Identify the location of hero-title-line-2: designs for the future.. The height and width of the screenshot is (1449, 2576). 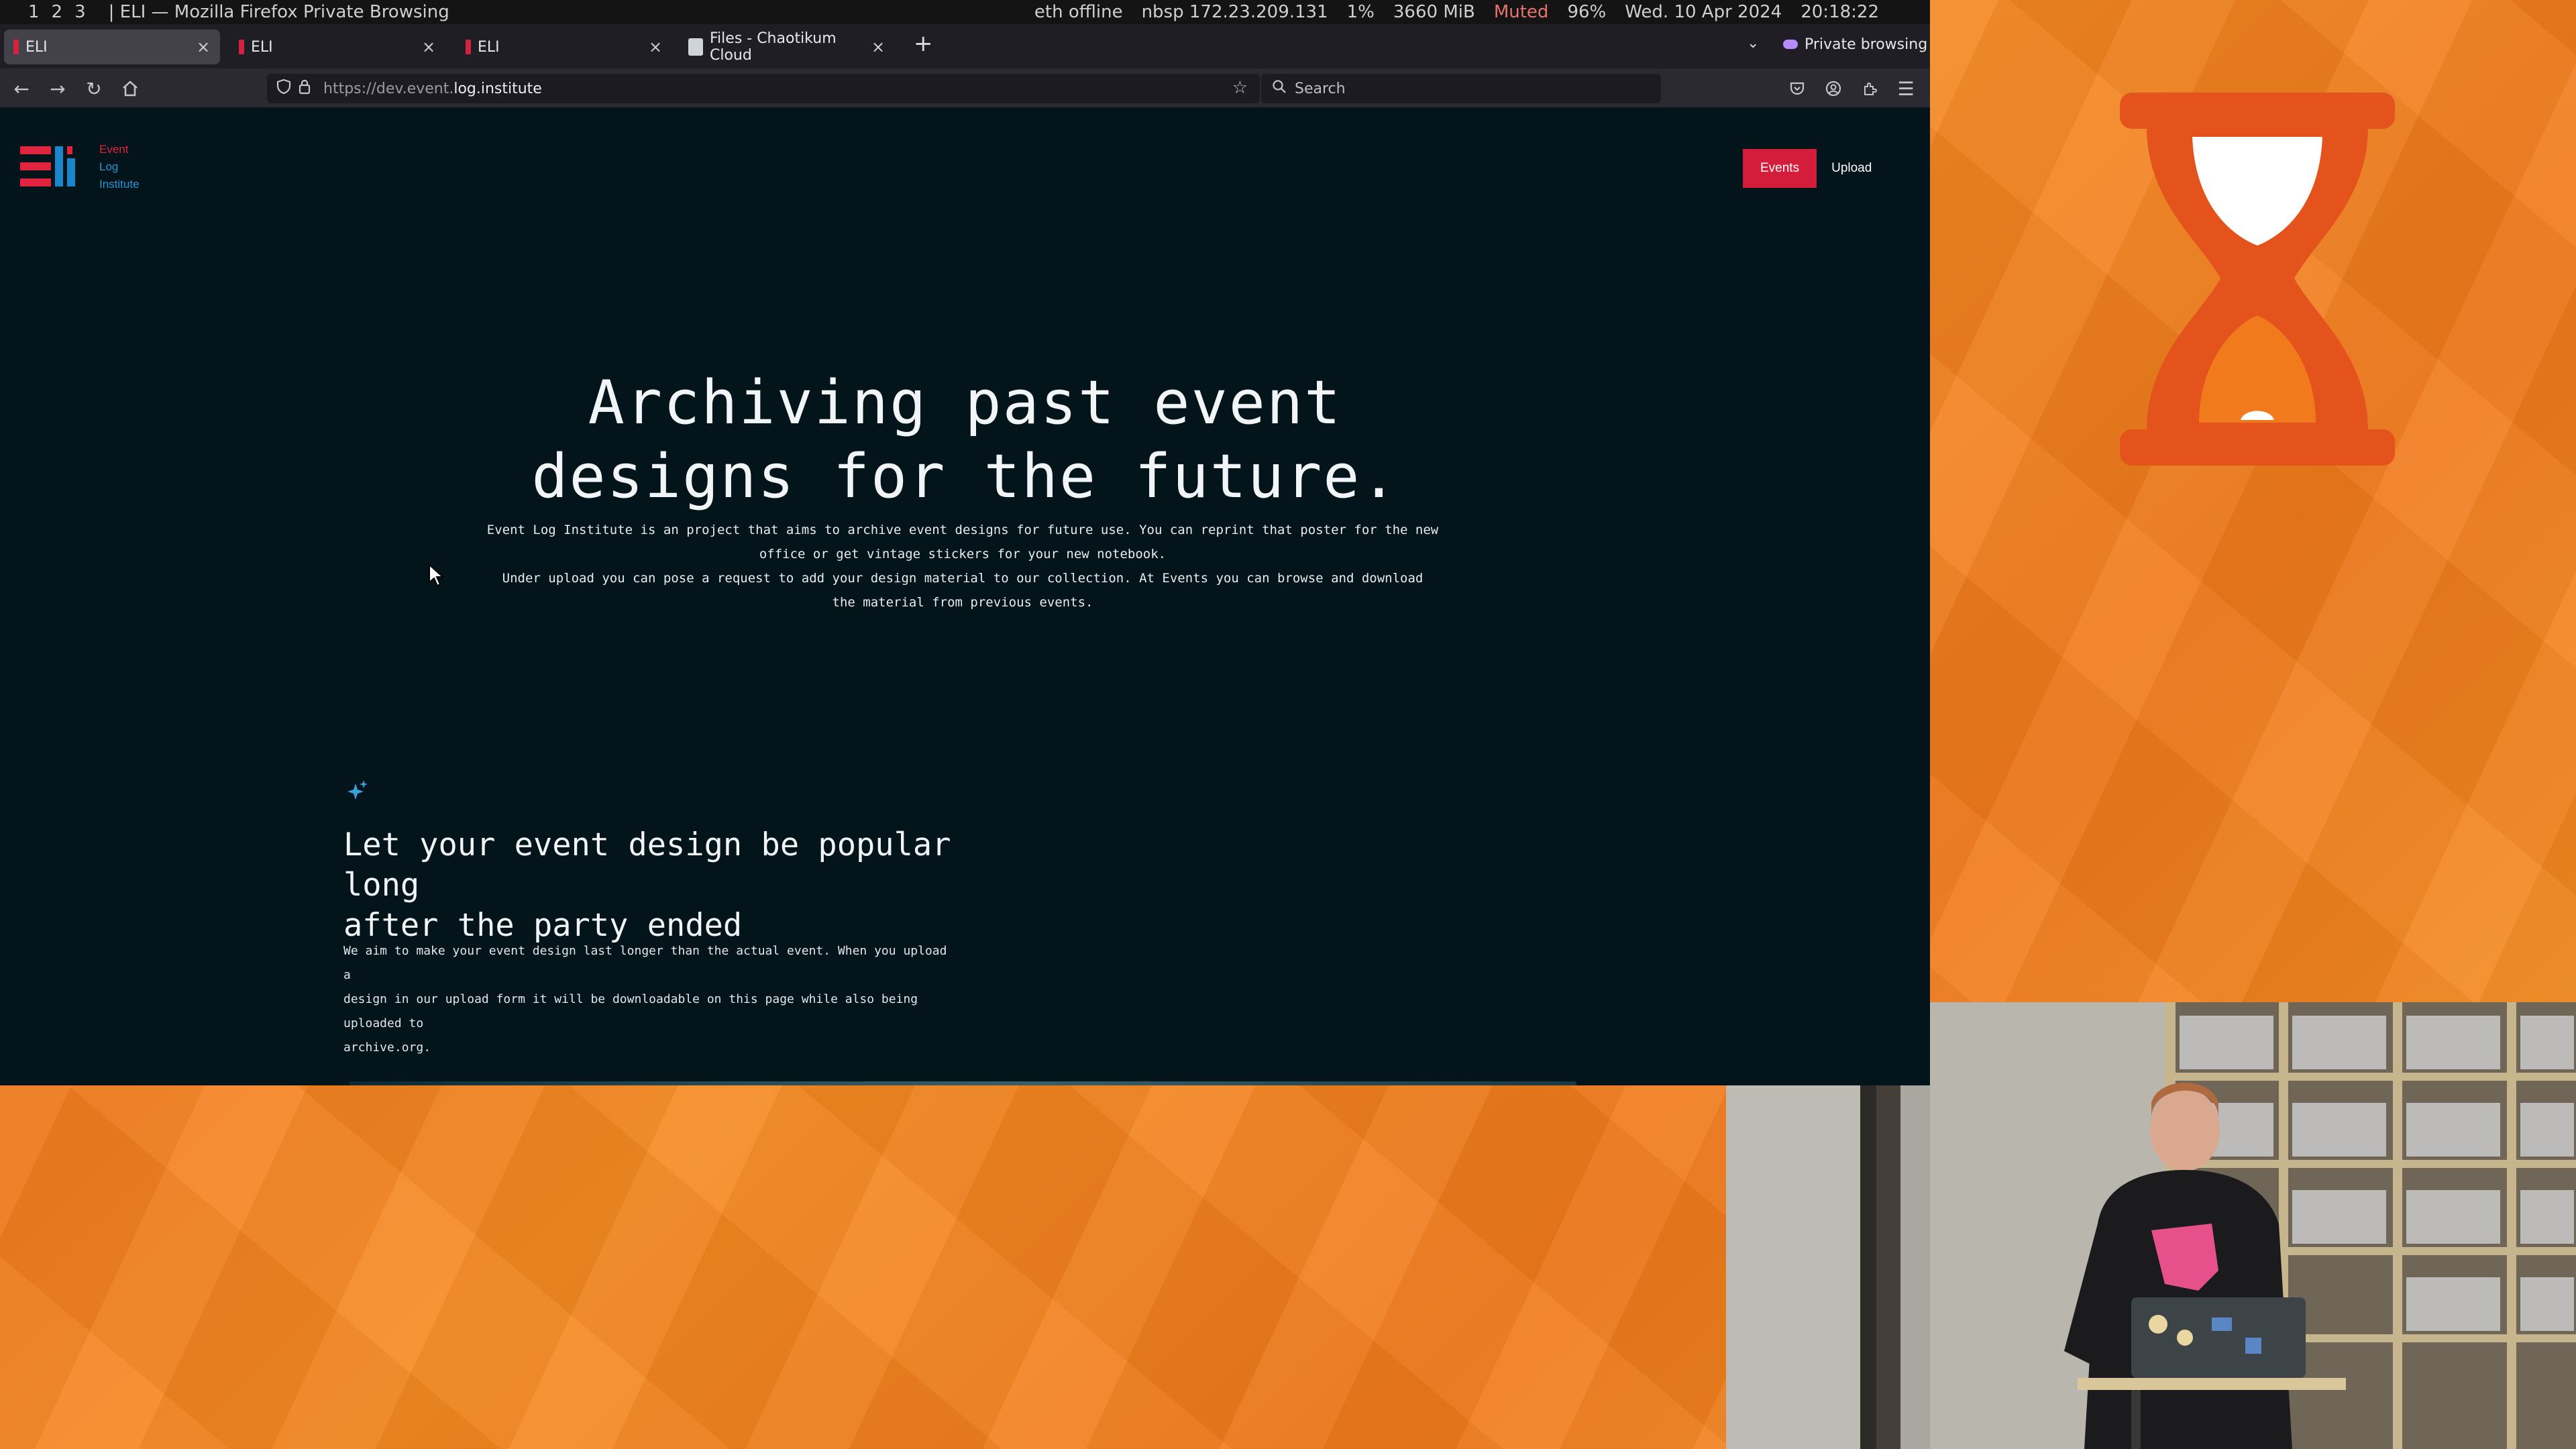
(965, 476).